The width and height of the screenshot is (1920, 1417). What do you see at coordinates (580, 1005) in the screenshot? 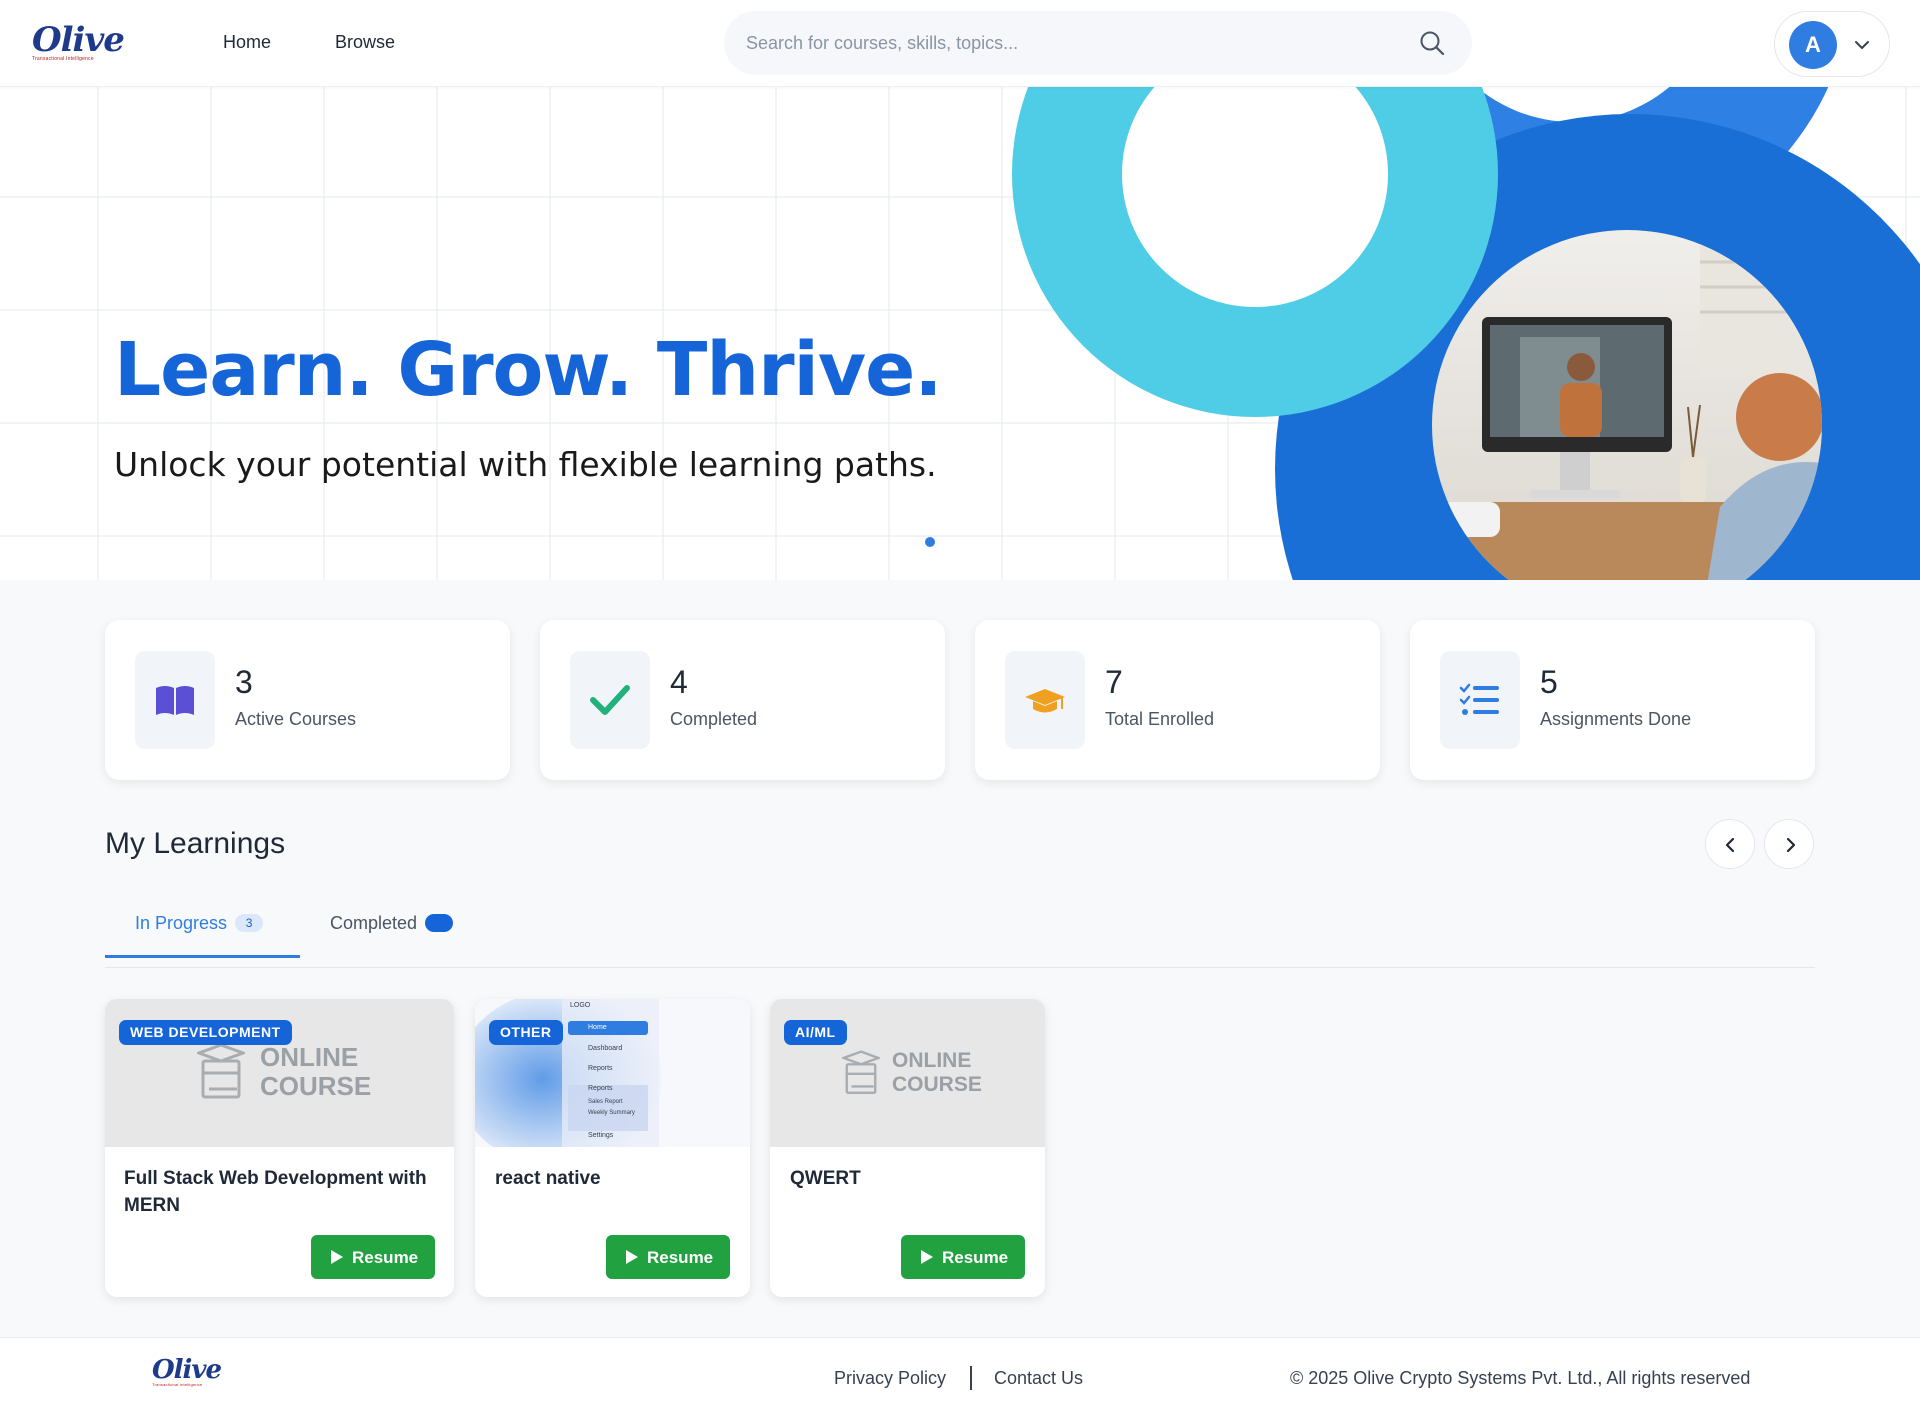
I see `thumb-logo-text: LOGO` at bounding box center [580, 1005].